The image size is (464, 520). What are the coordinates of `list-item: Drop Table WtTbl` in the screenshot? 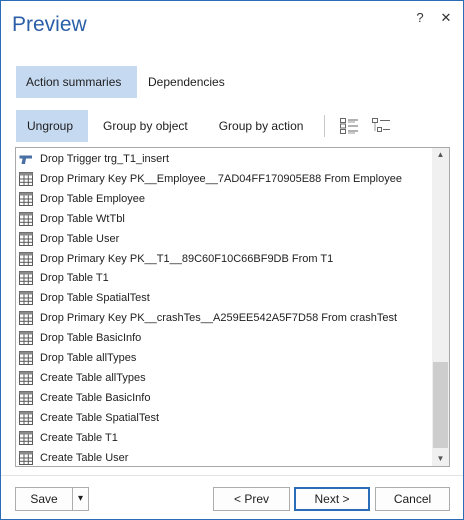 It's located at (223, 219).